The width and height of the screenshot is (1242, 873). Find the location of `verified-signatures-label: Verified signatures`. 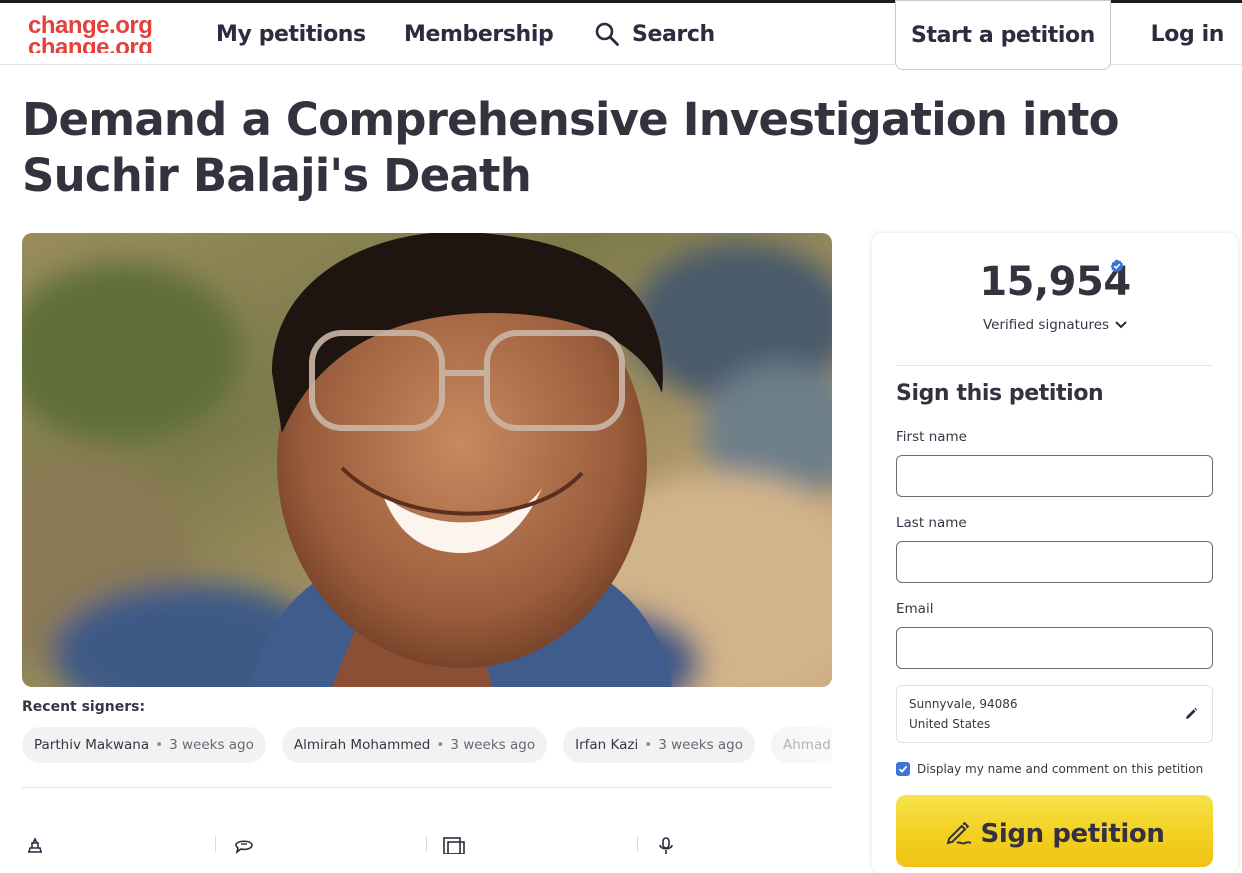

verified-signatures-label: Verified signatures is located at coordinates (1046, 325).